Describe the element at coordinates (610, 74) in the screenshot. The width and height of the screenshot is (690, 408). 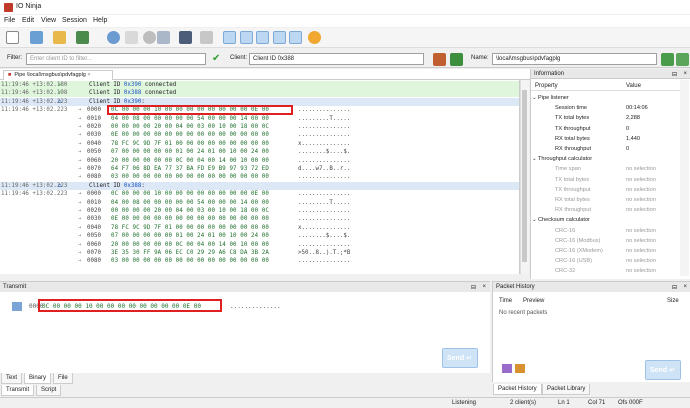
I see `information-title: Information ⊟ ×` at that location.